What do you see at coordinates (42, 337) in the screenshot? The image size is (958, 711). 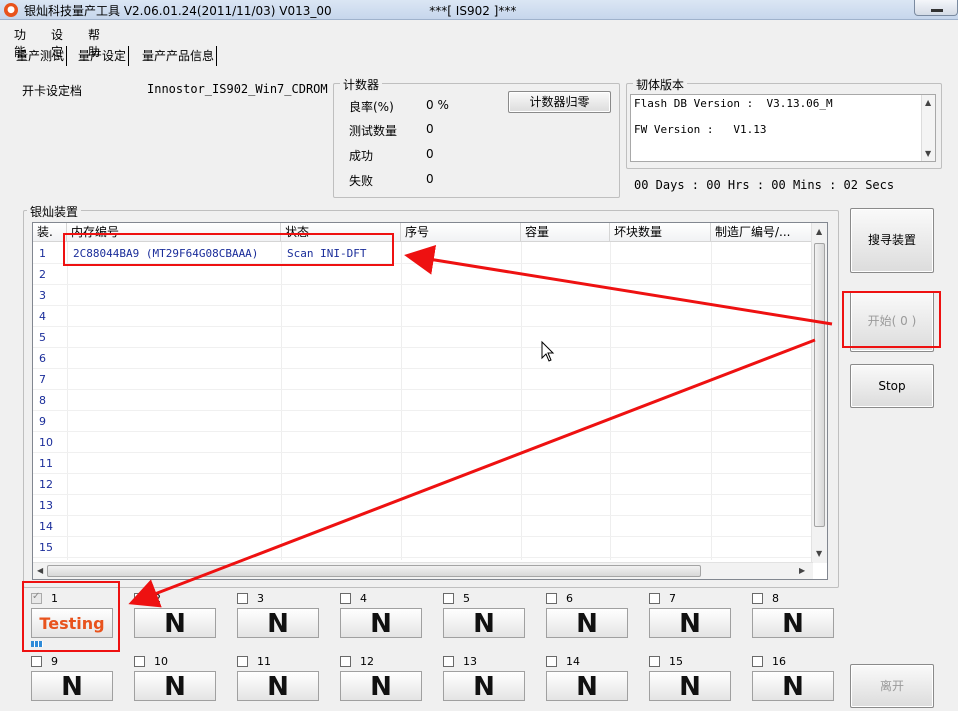 I see `row-index: 5` at bounding box center [42, 337].